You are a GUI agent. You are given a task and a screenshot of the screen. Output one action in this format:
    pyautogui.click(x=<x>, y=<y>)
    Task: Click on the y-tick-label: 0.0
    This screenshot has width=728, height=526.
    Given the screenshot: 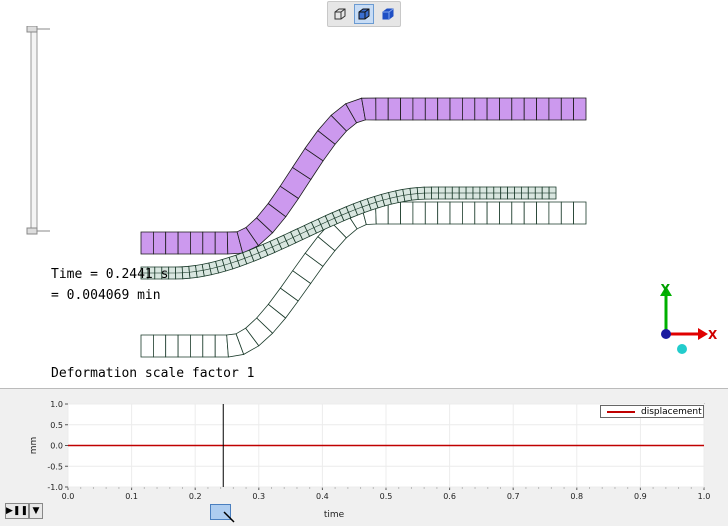 What is the action you would take?
    pyautogui.click(x=56, y=446)
    